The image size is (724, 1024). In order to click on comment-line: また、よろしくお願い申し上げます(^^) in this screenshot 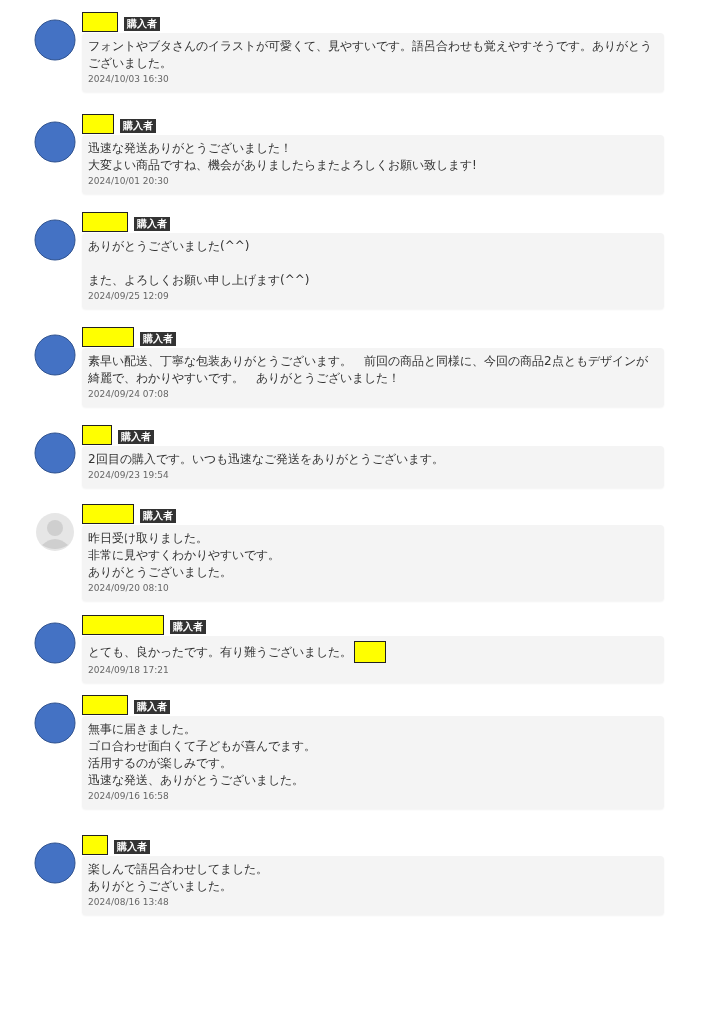, I will do `click(199, 280)`.